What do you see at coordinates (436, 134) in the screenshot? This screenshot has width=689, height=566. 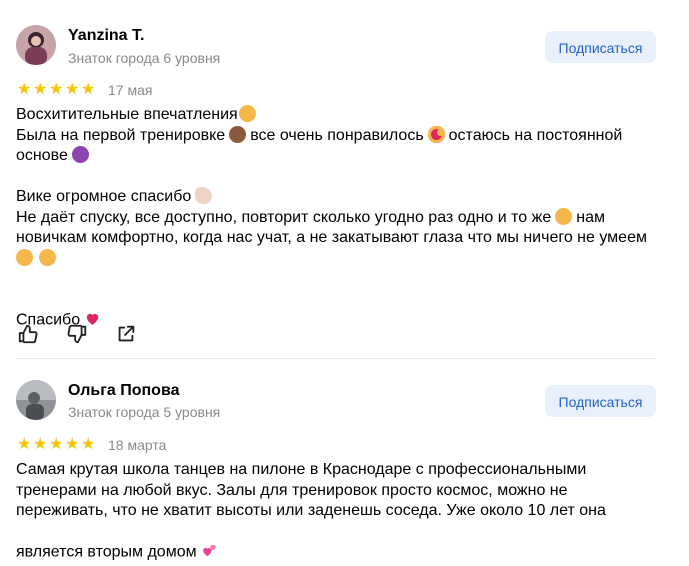 I see `heart-eyes-emoji-icon` at bounding box center [436, 134].